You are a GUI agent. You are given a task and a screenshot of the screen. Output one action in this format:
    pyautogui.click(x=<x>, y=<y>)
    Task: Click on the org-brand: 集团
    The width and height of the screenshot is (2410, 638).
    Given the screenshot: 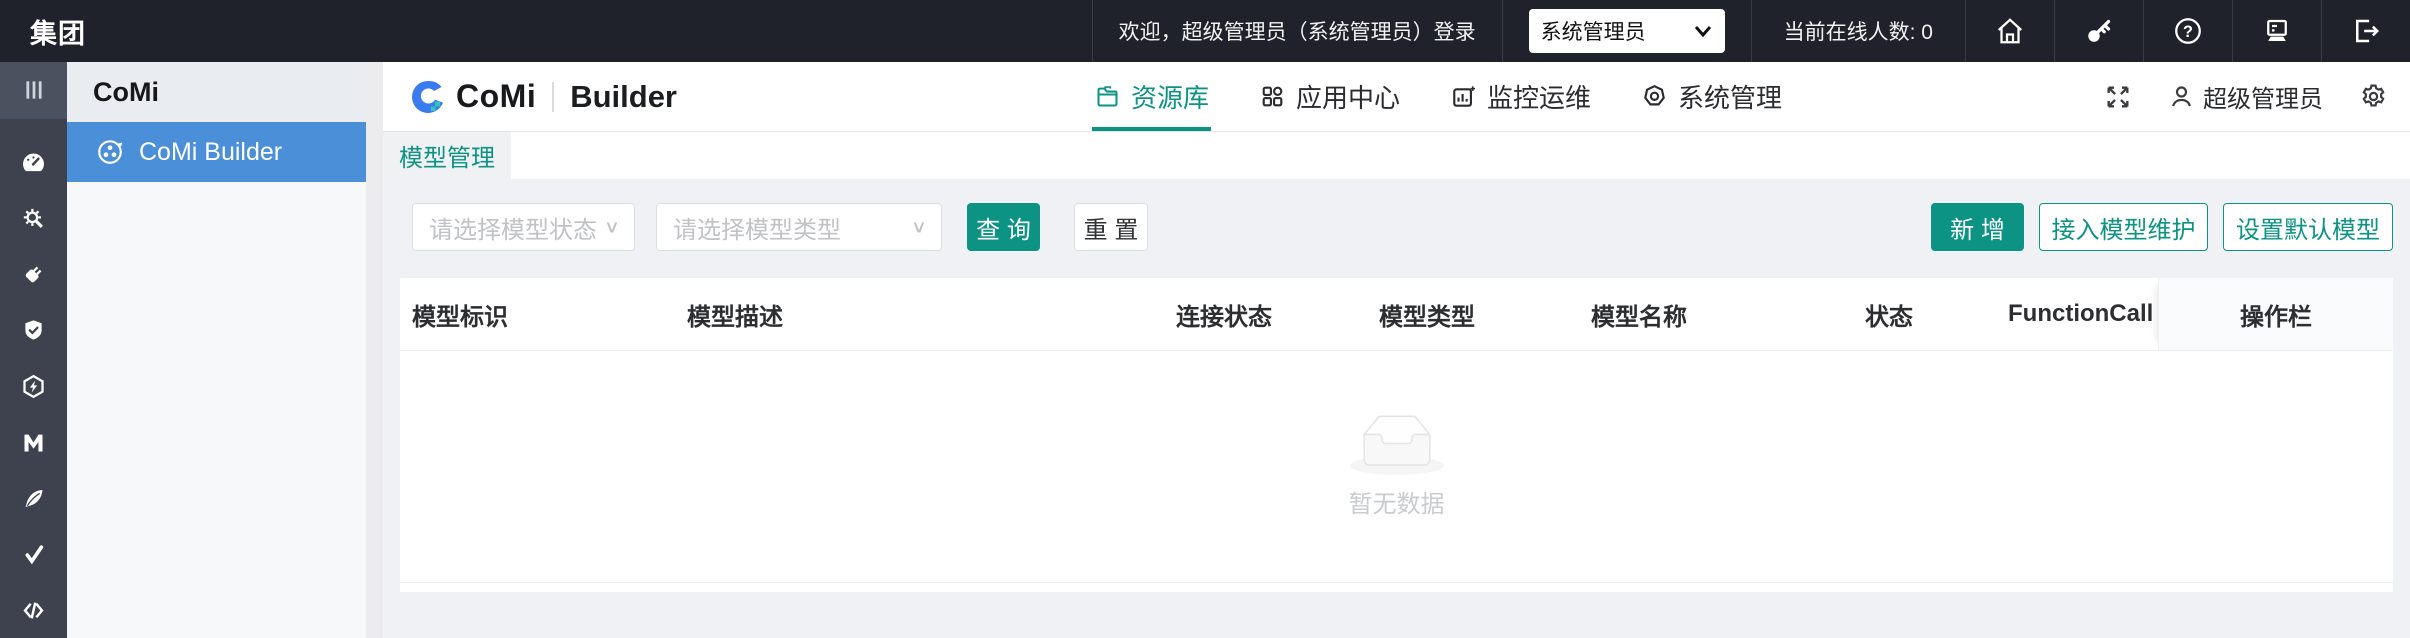 What is the action you would take?
    pyautogui.click(x=58, y=33)
    